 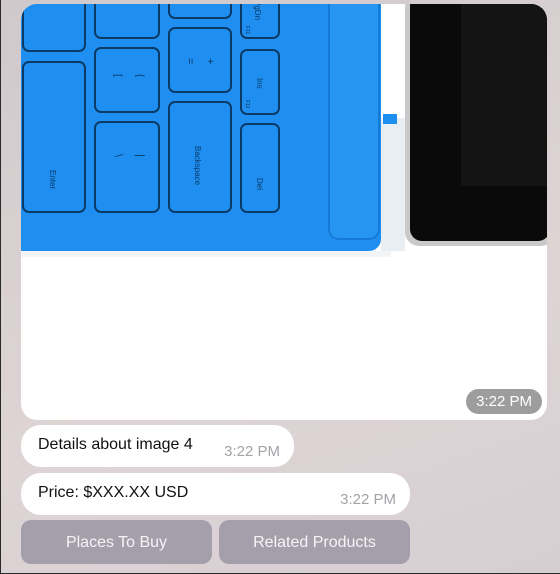 What do you see at coordinates (314, 542) in the screenshot?
I see `related-products-button: Related Products` at bounding box center [314, 542].